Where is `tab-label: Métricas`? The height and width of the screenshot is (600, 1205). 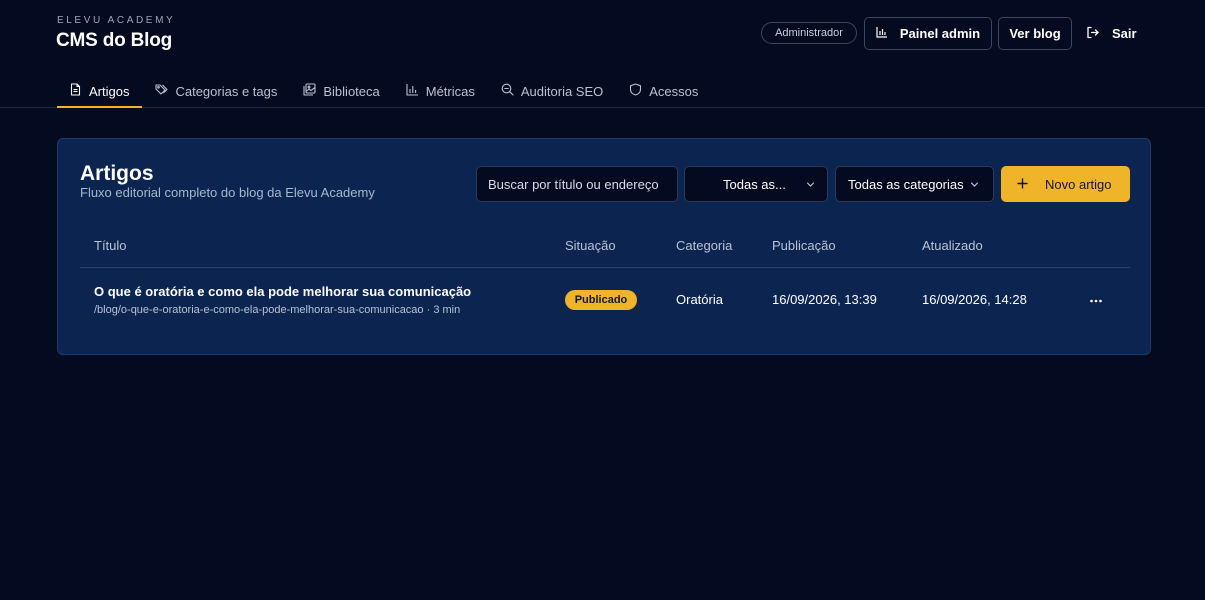
tab-label: Métricas is located at coordinates (450, 91).